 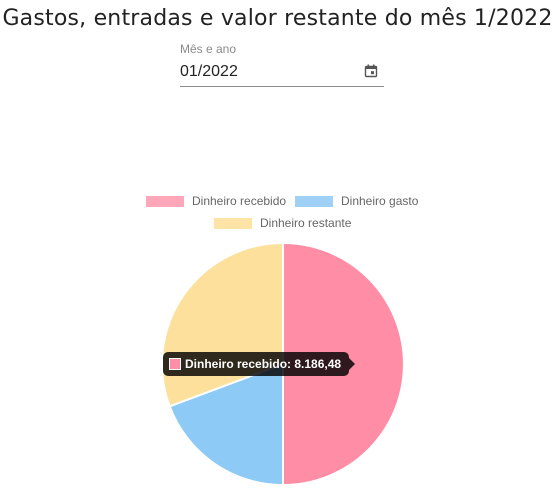 What do you see at coordinates (263, 364) in the screenshot?
I see `tooltip-text: Dinheiro recebido: 8.186,48` at bounding box center [263, 364].